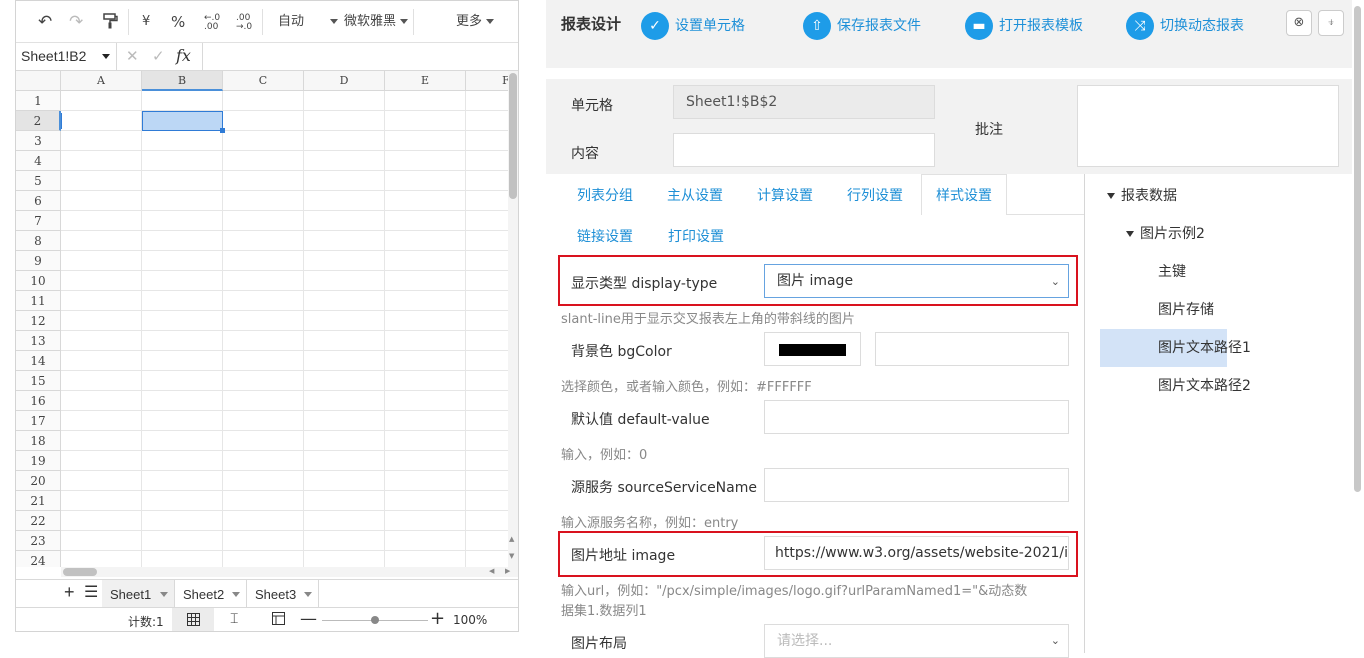  I want to click on bgcolor-picker, so click(812, 349).